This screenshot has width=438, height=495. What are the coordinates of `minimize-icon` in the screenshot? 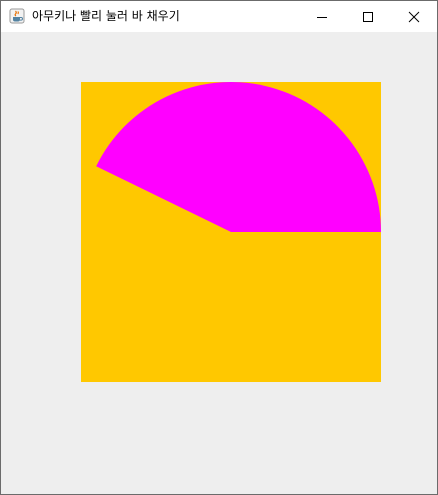 It's located at (322, 17).